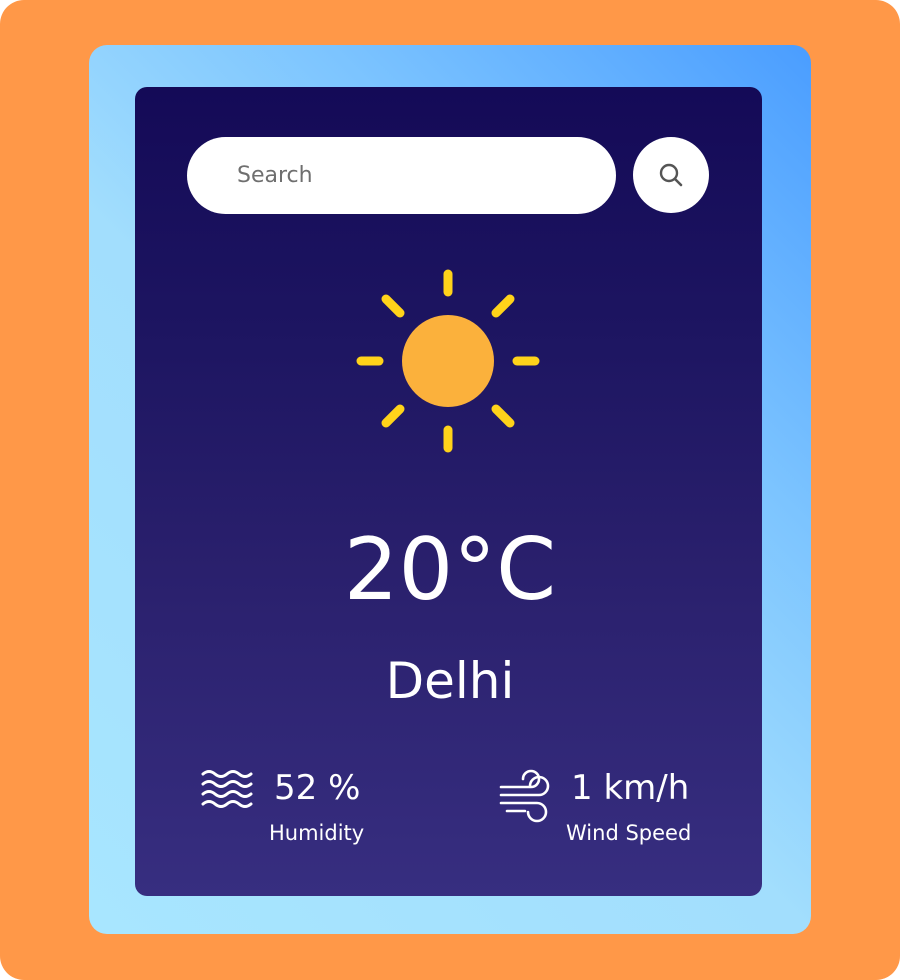 The width and height of the screenshot is (900, 980). What do you see at coordinates (524, 796) in the screenshot?
I see `wind-icon` at bounding box center [524, 796].